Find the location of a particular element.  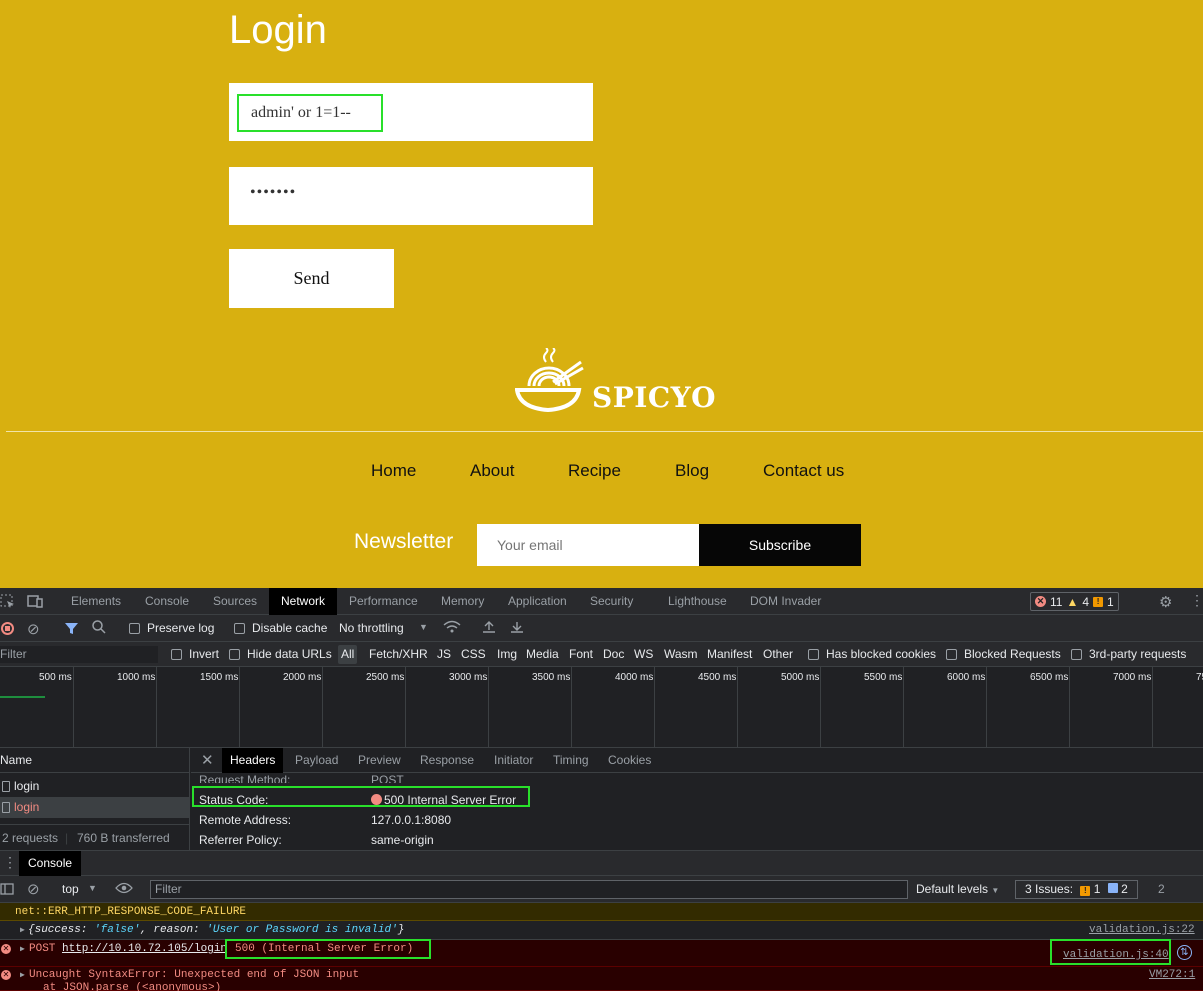

filter-type-all: All is located at coordinates (348, 654).